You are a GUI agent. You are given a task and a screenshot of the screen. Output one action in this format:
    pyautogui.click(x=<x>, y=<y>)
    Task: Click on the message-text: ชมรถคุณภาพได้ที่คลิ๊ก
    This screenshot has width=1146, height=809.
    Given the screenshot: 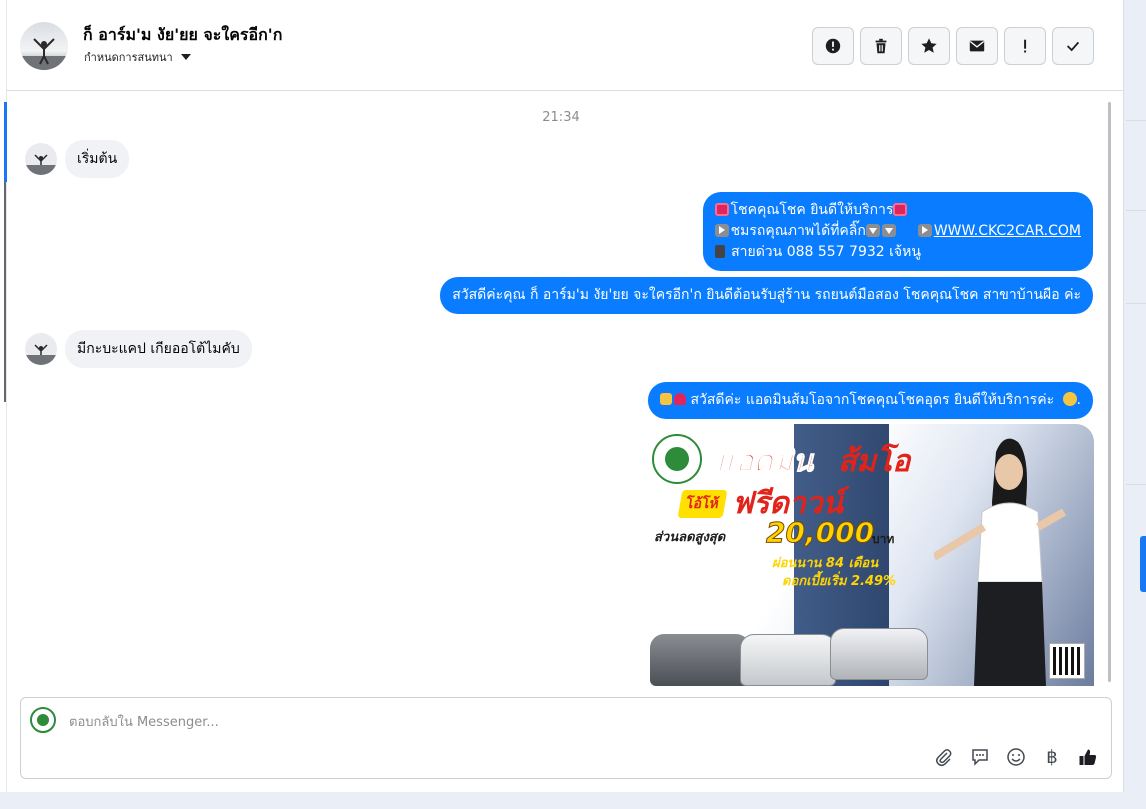 What is the action you would take?
    pyautogui.click(x=798, y=231)
    